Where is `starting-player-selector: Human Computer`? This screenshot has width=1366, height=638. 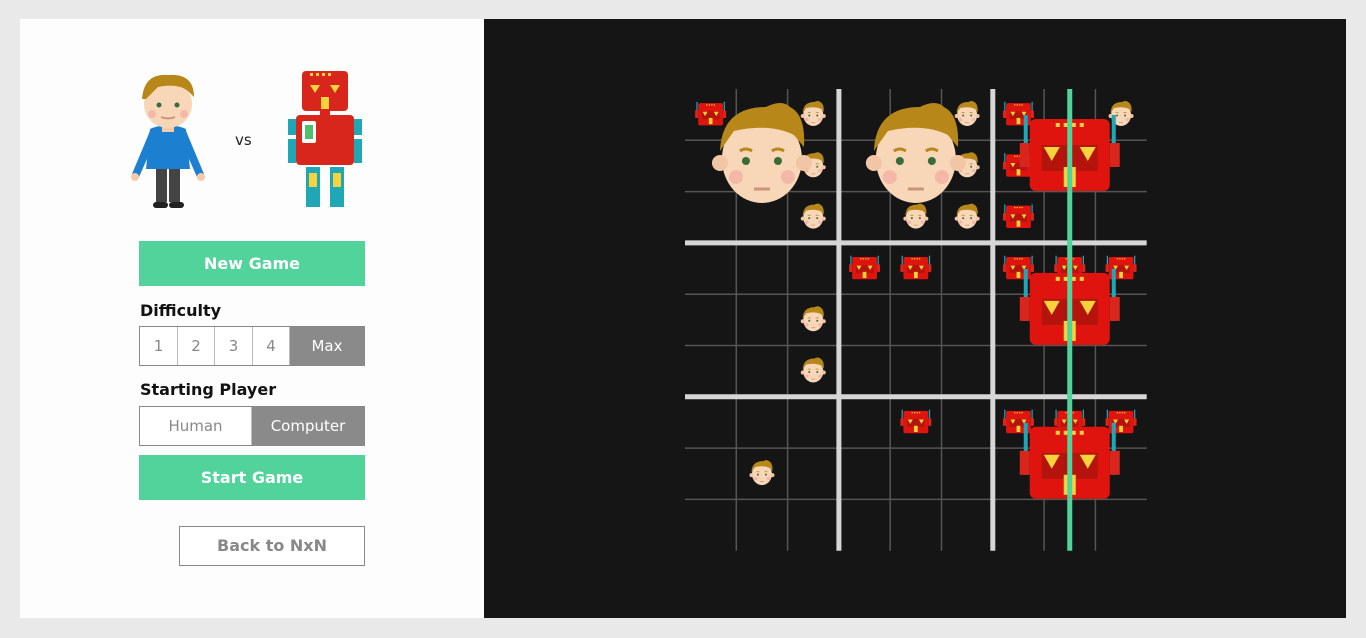
starting-player-selector: Human Computer is located at coordinates (252, 426).